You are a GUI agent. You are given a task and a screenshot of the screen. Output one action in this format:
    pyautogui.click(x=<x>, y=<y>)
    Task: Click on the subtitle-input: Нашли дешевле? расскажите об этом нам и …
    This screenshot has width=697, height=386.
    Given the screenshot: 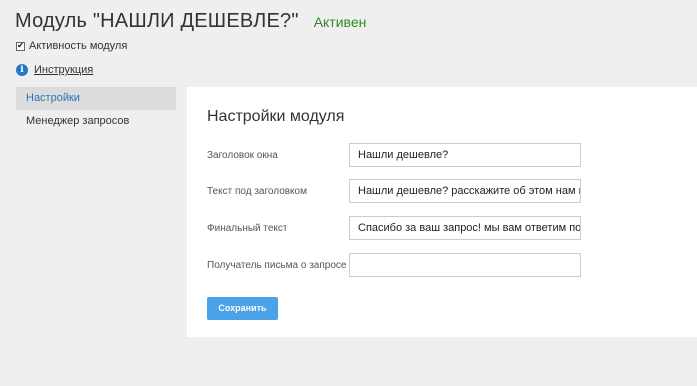 What is the action you would take?
    pyautogui.click(x=465, y=191)
    